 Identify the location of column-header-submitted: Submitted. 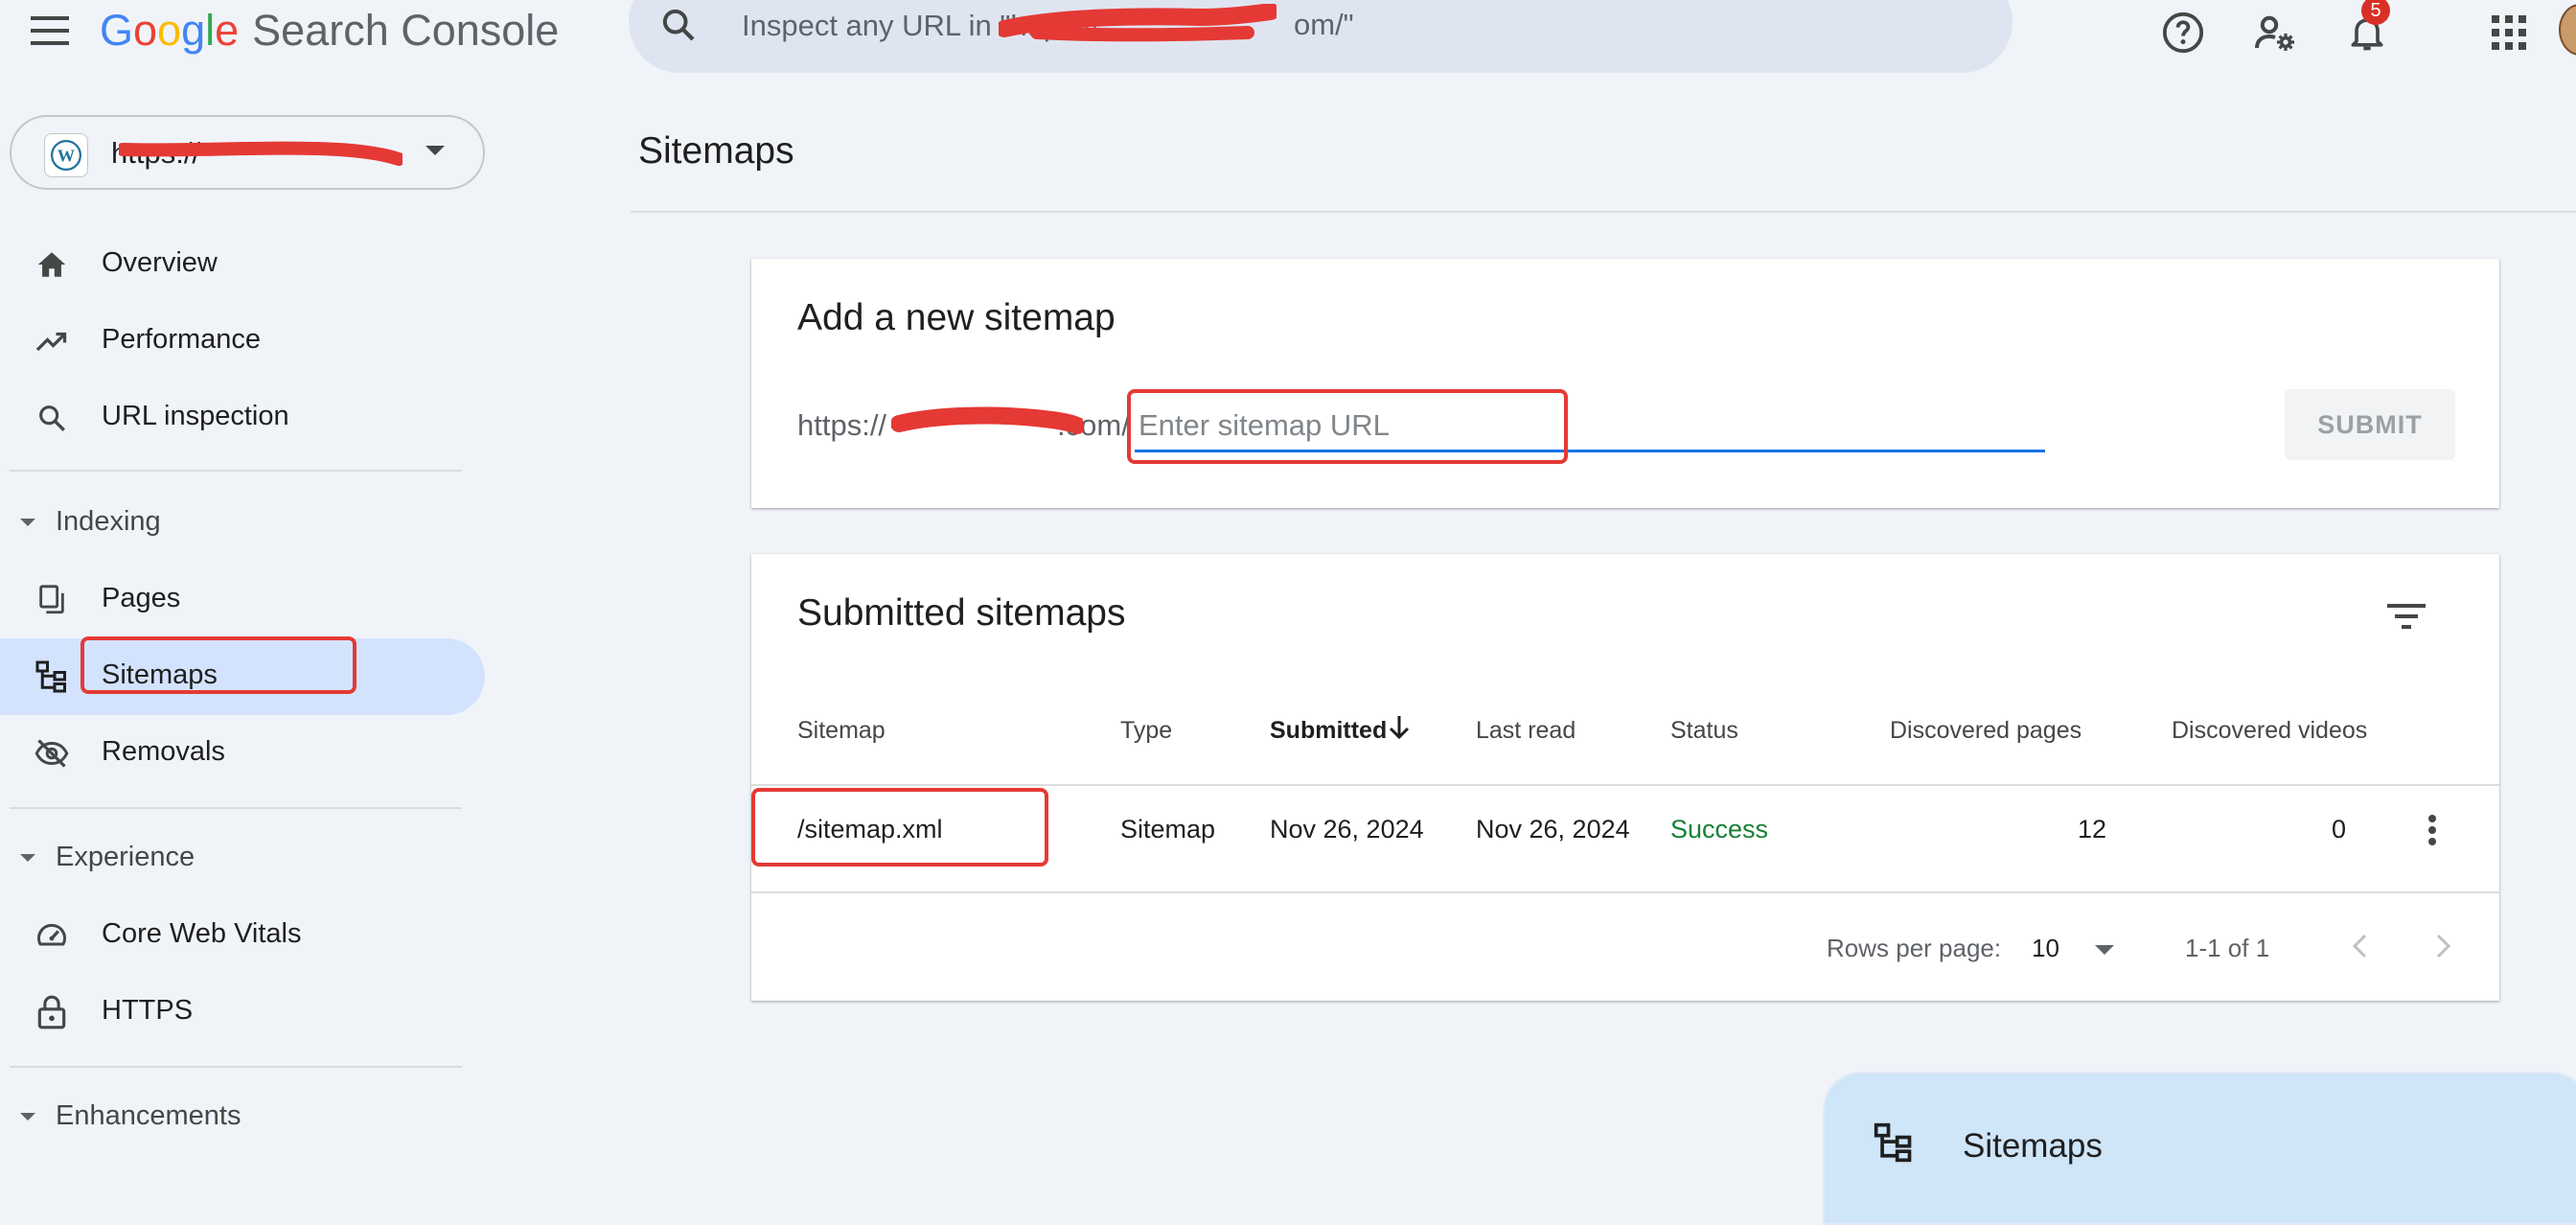
(1328, 731).